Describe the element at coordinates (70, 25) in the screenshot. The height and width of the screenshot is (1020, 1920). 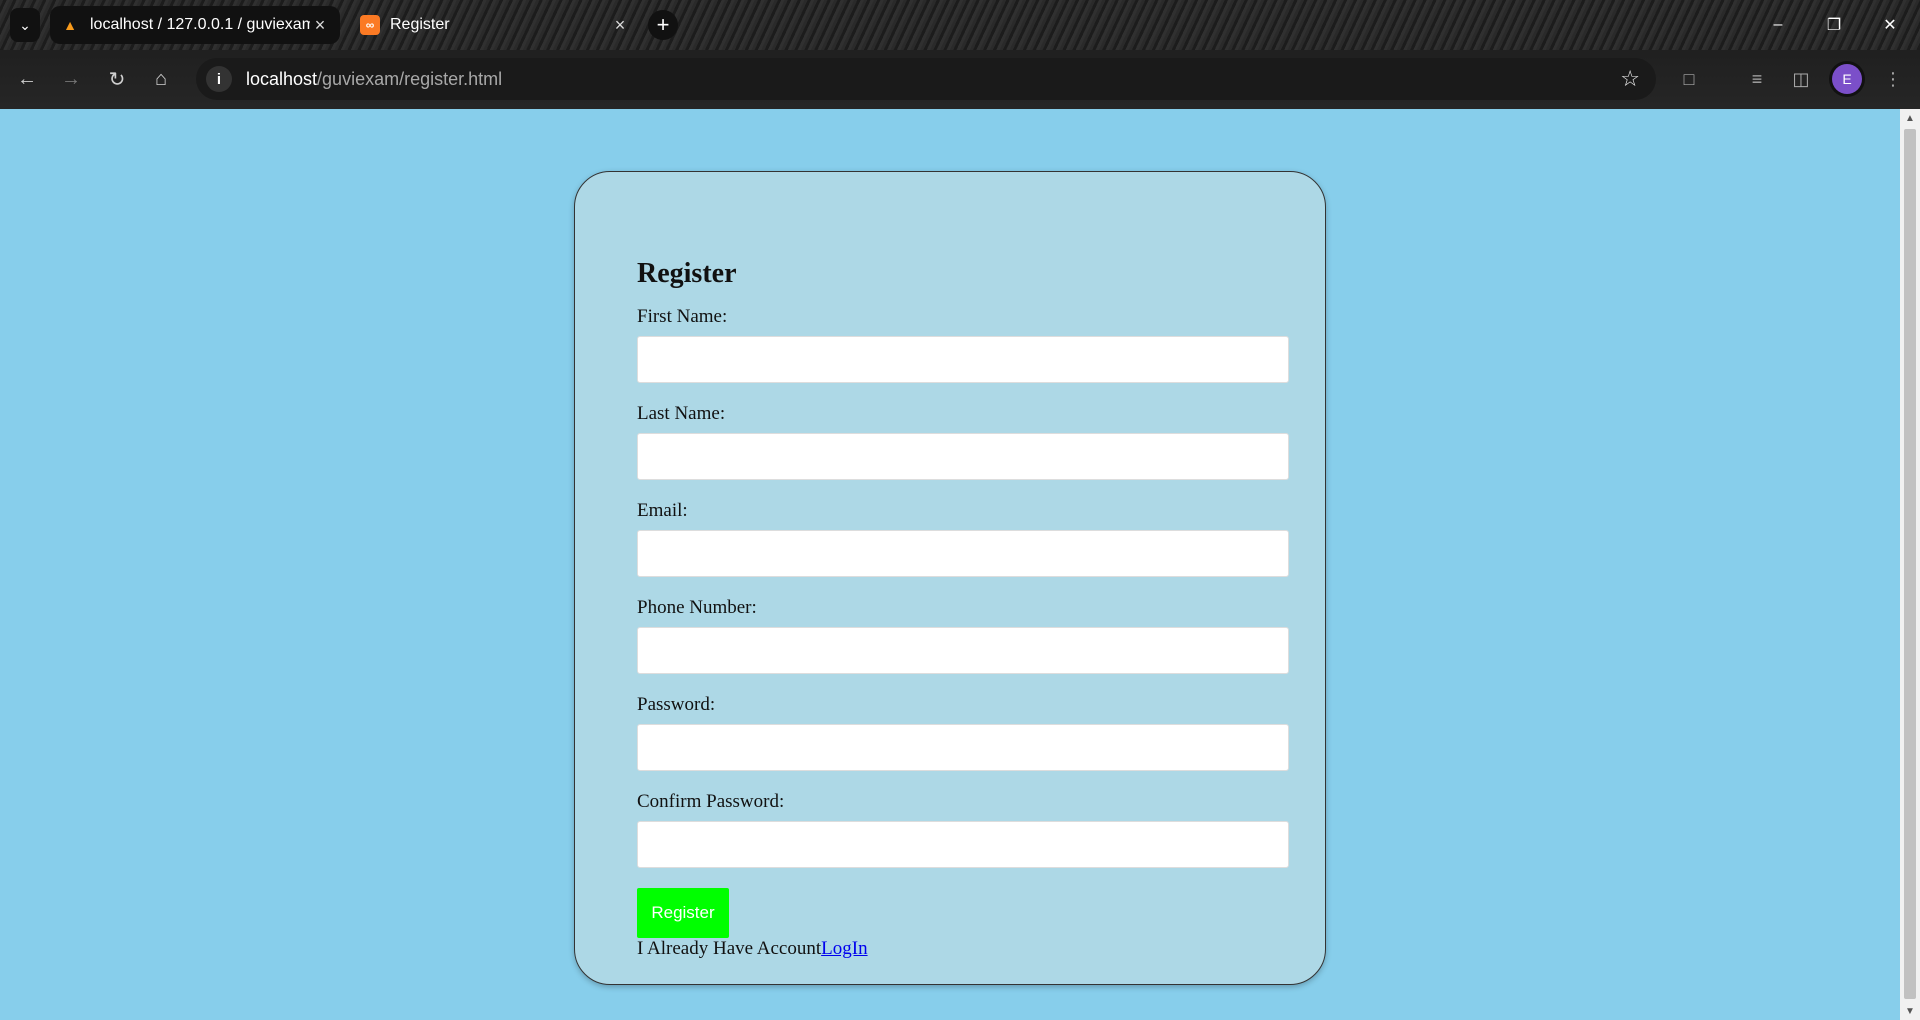
I see `phpmyadmin-icon: ▲` at that location.